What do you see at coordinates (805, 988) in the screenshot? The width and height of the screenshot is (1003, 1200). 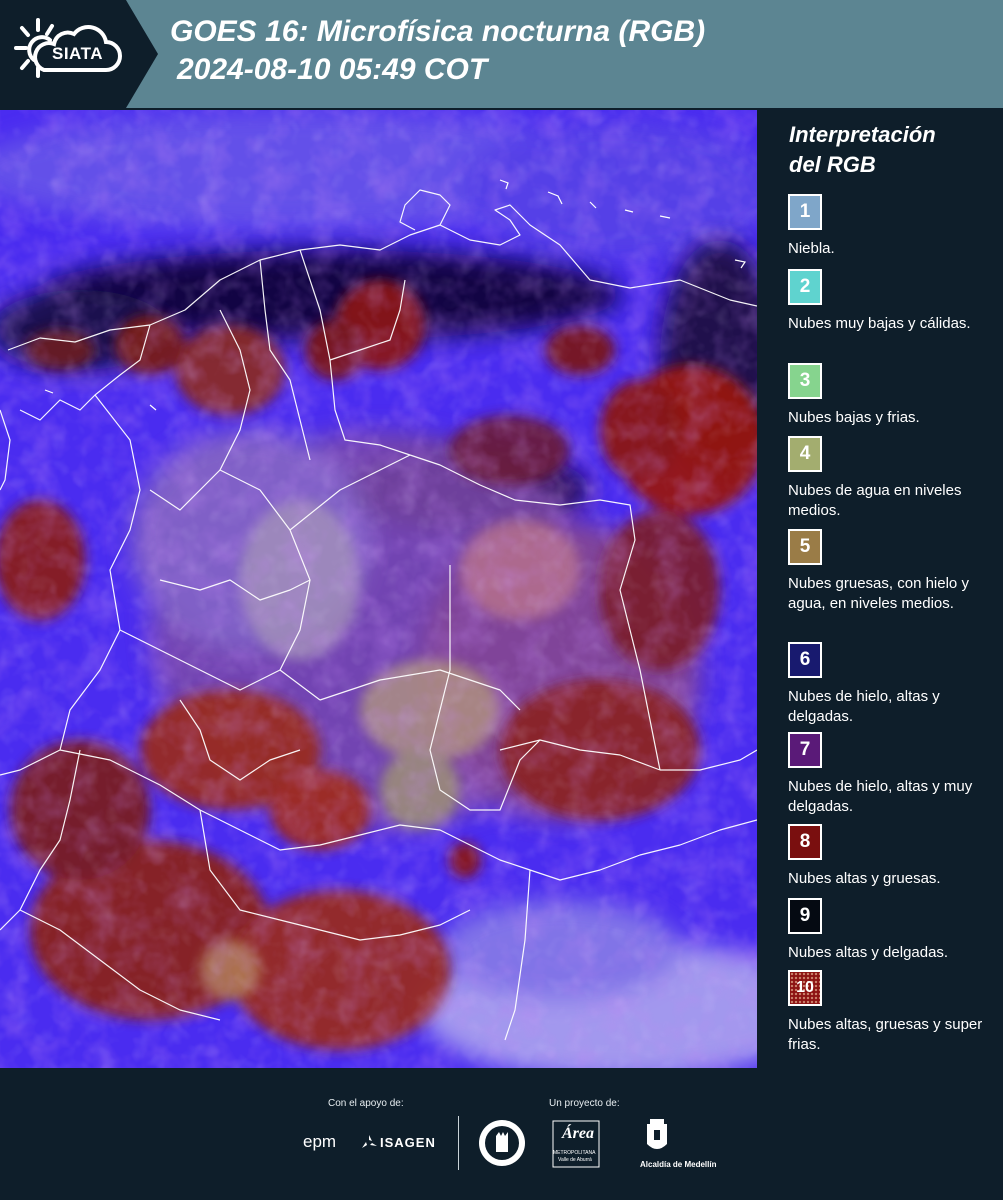 I see `legend-swatch: 10` at bounding box center [805, 988].